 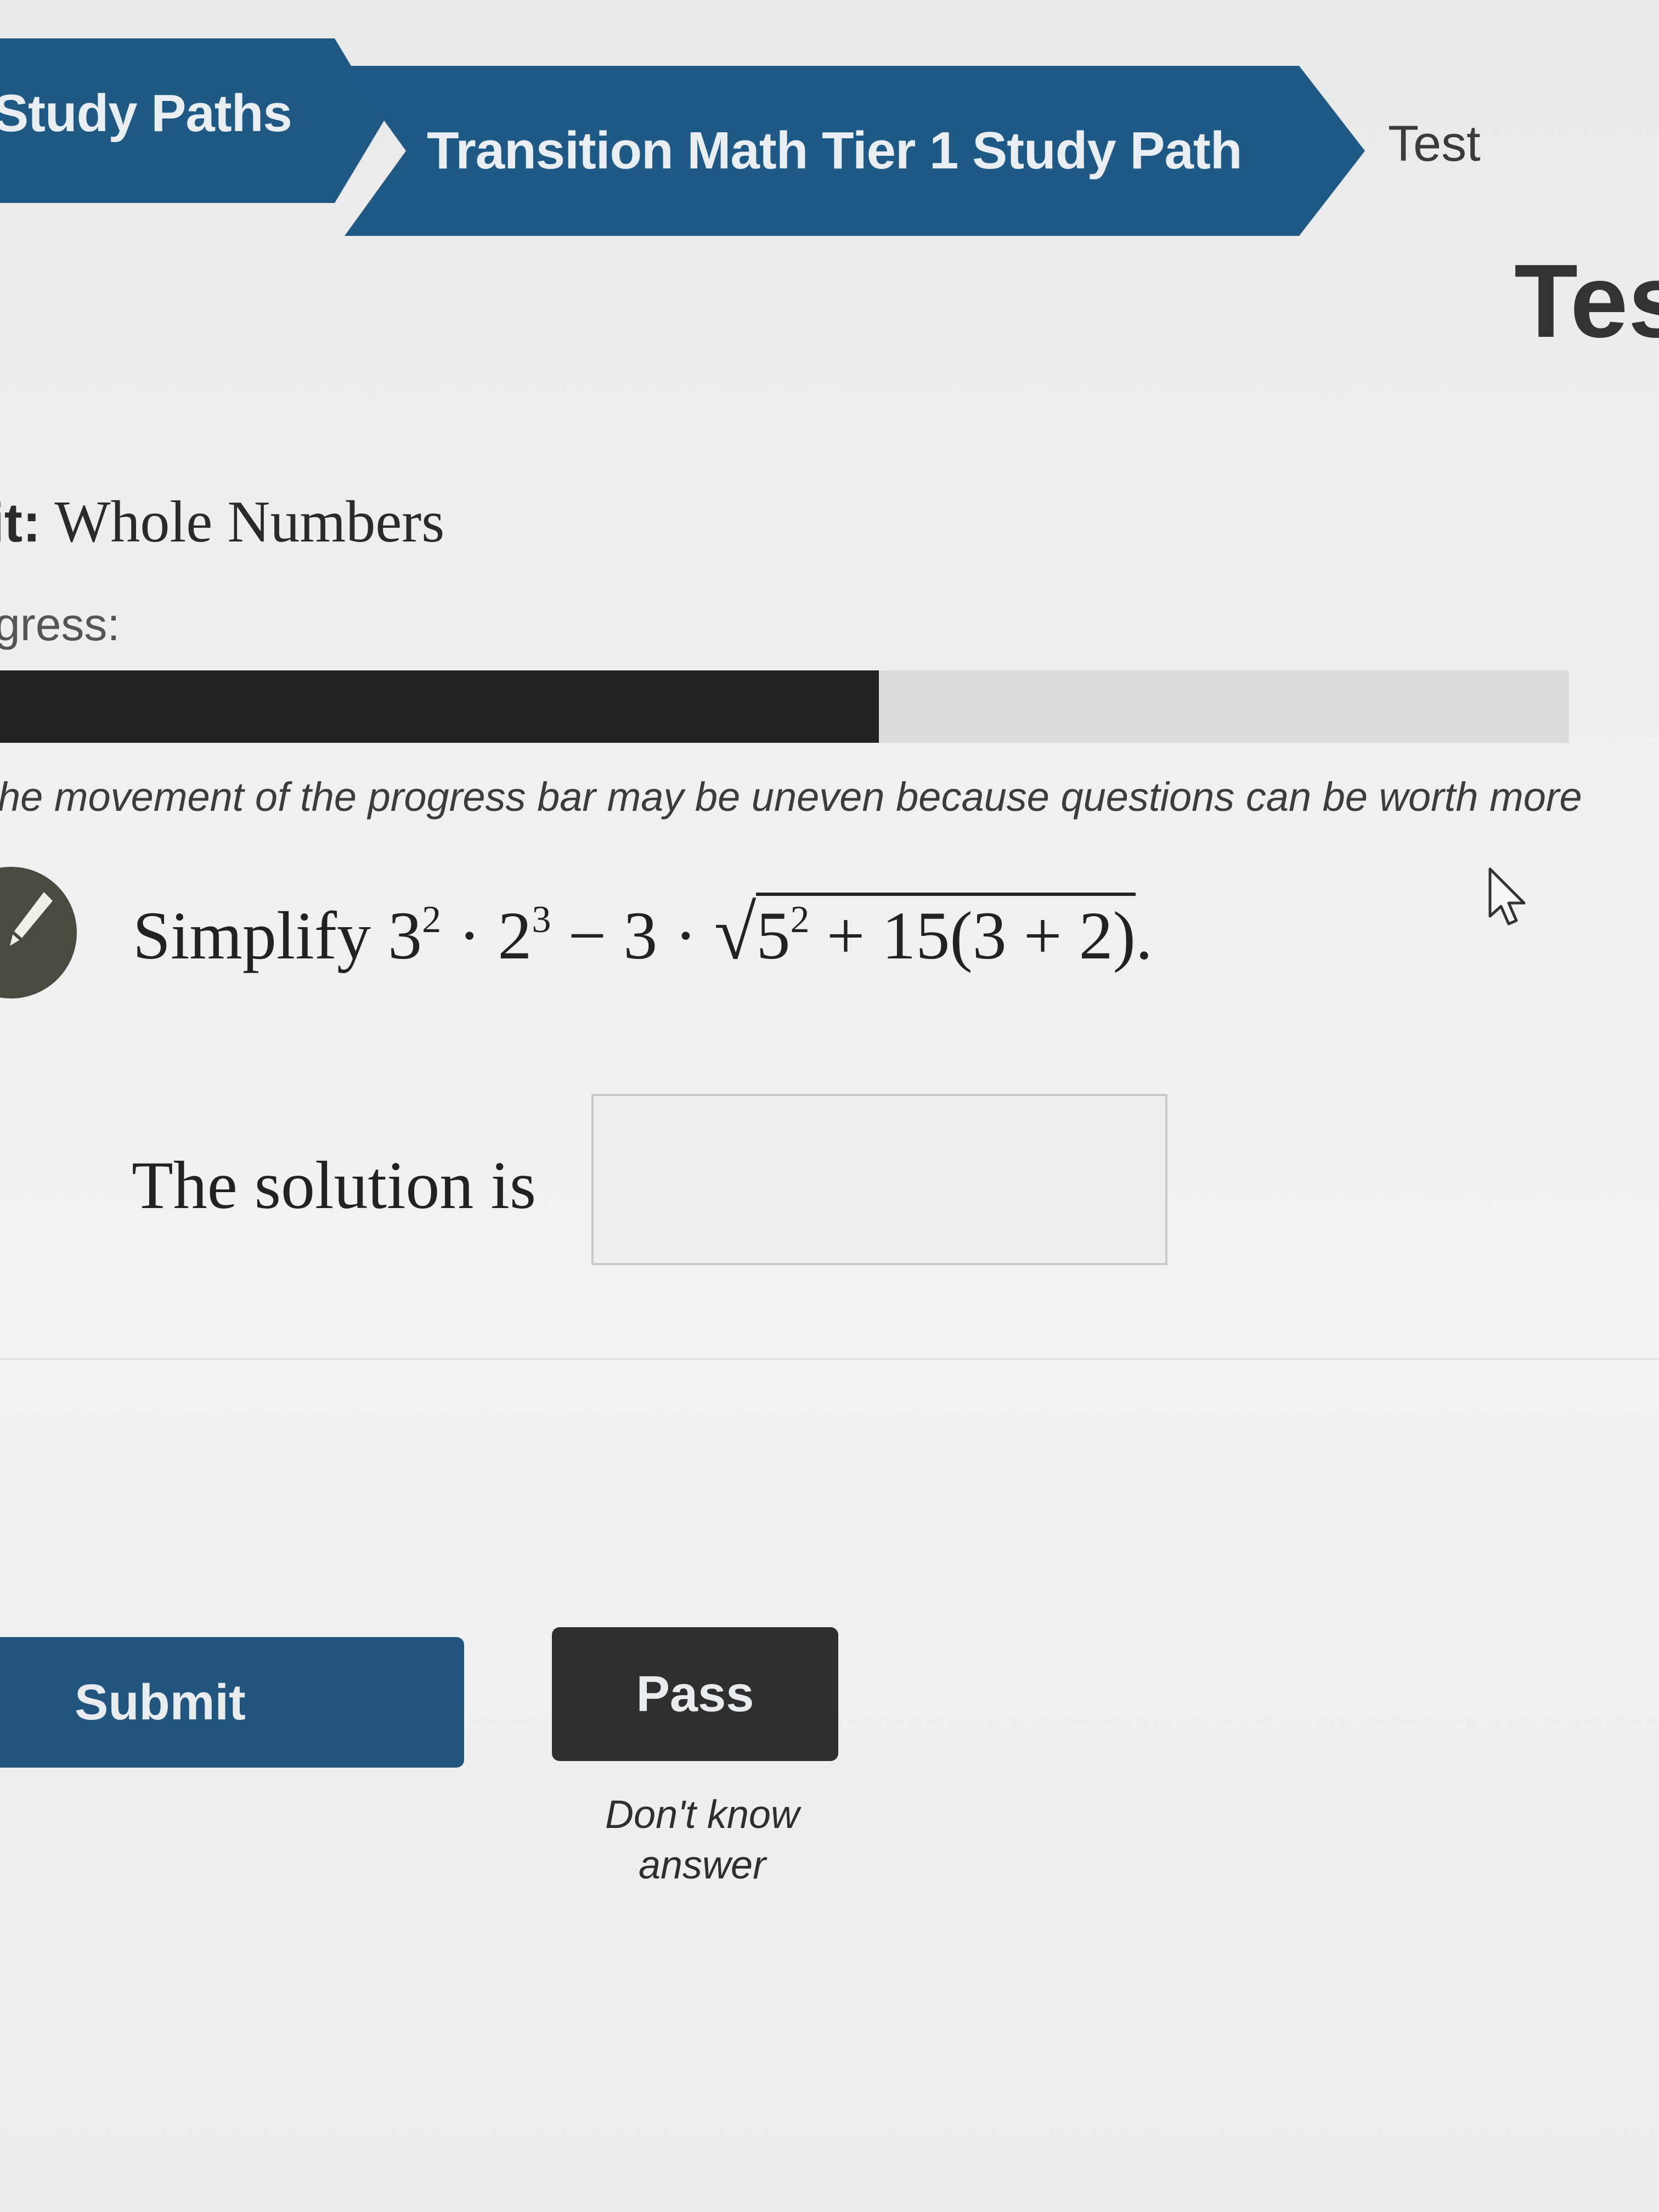 I want to click on page-title: Tes, so click(x=1586, y=301).